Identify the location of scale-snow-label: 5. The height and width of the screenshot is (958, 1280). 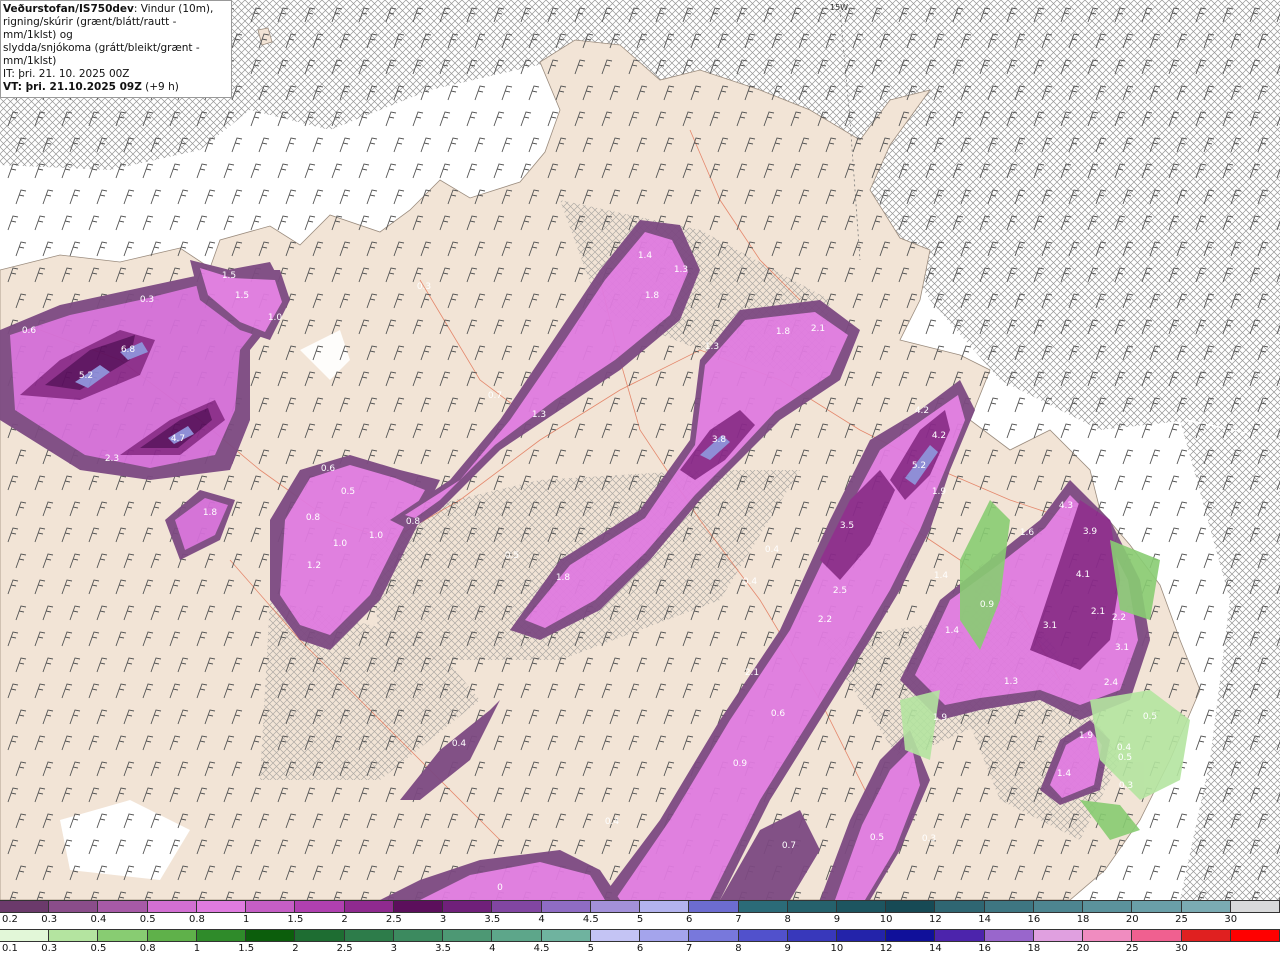
(640, 919).